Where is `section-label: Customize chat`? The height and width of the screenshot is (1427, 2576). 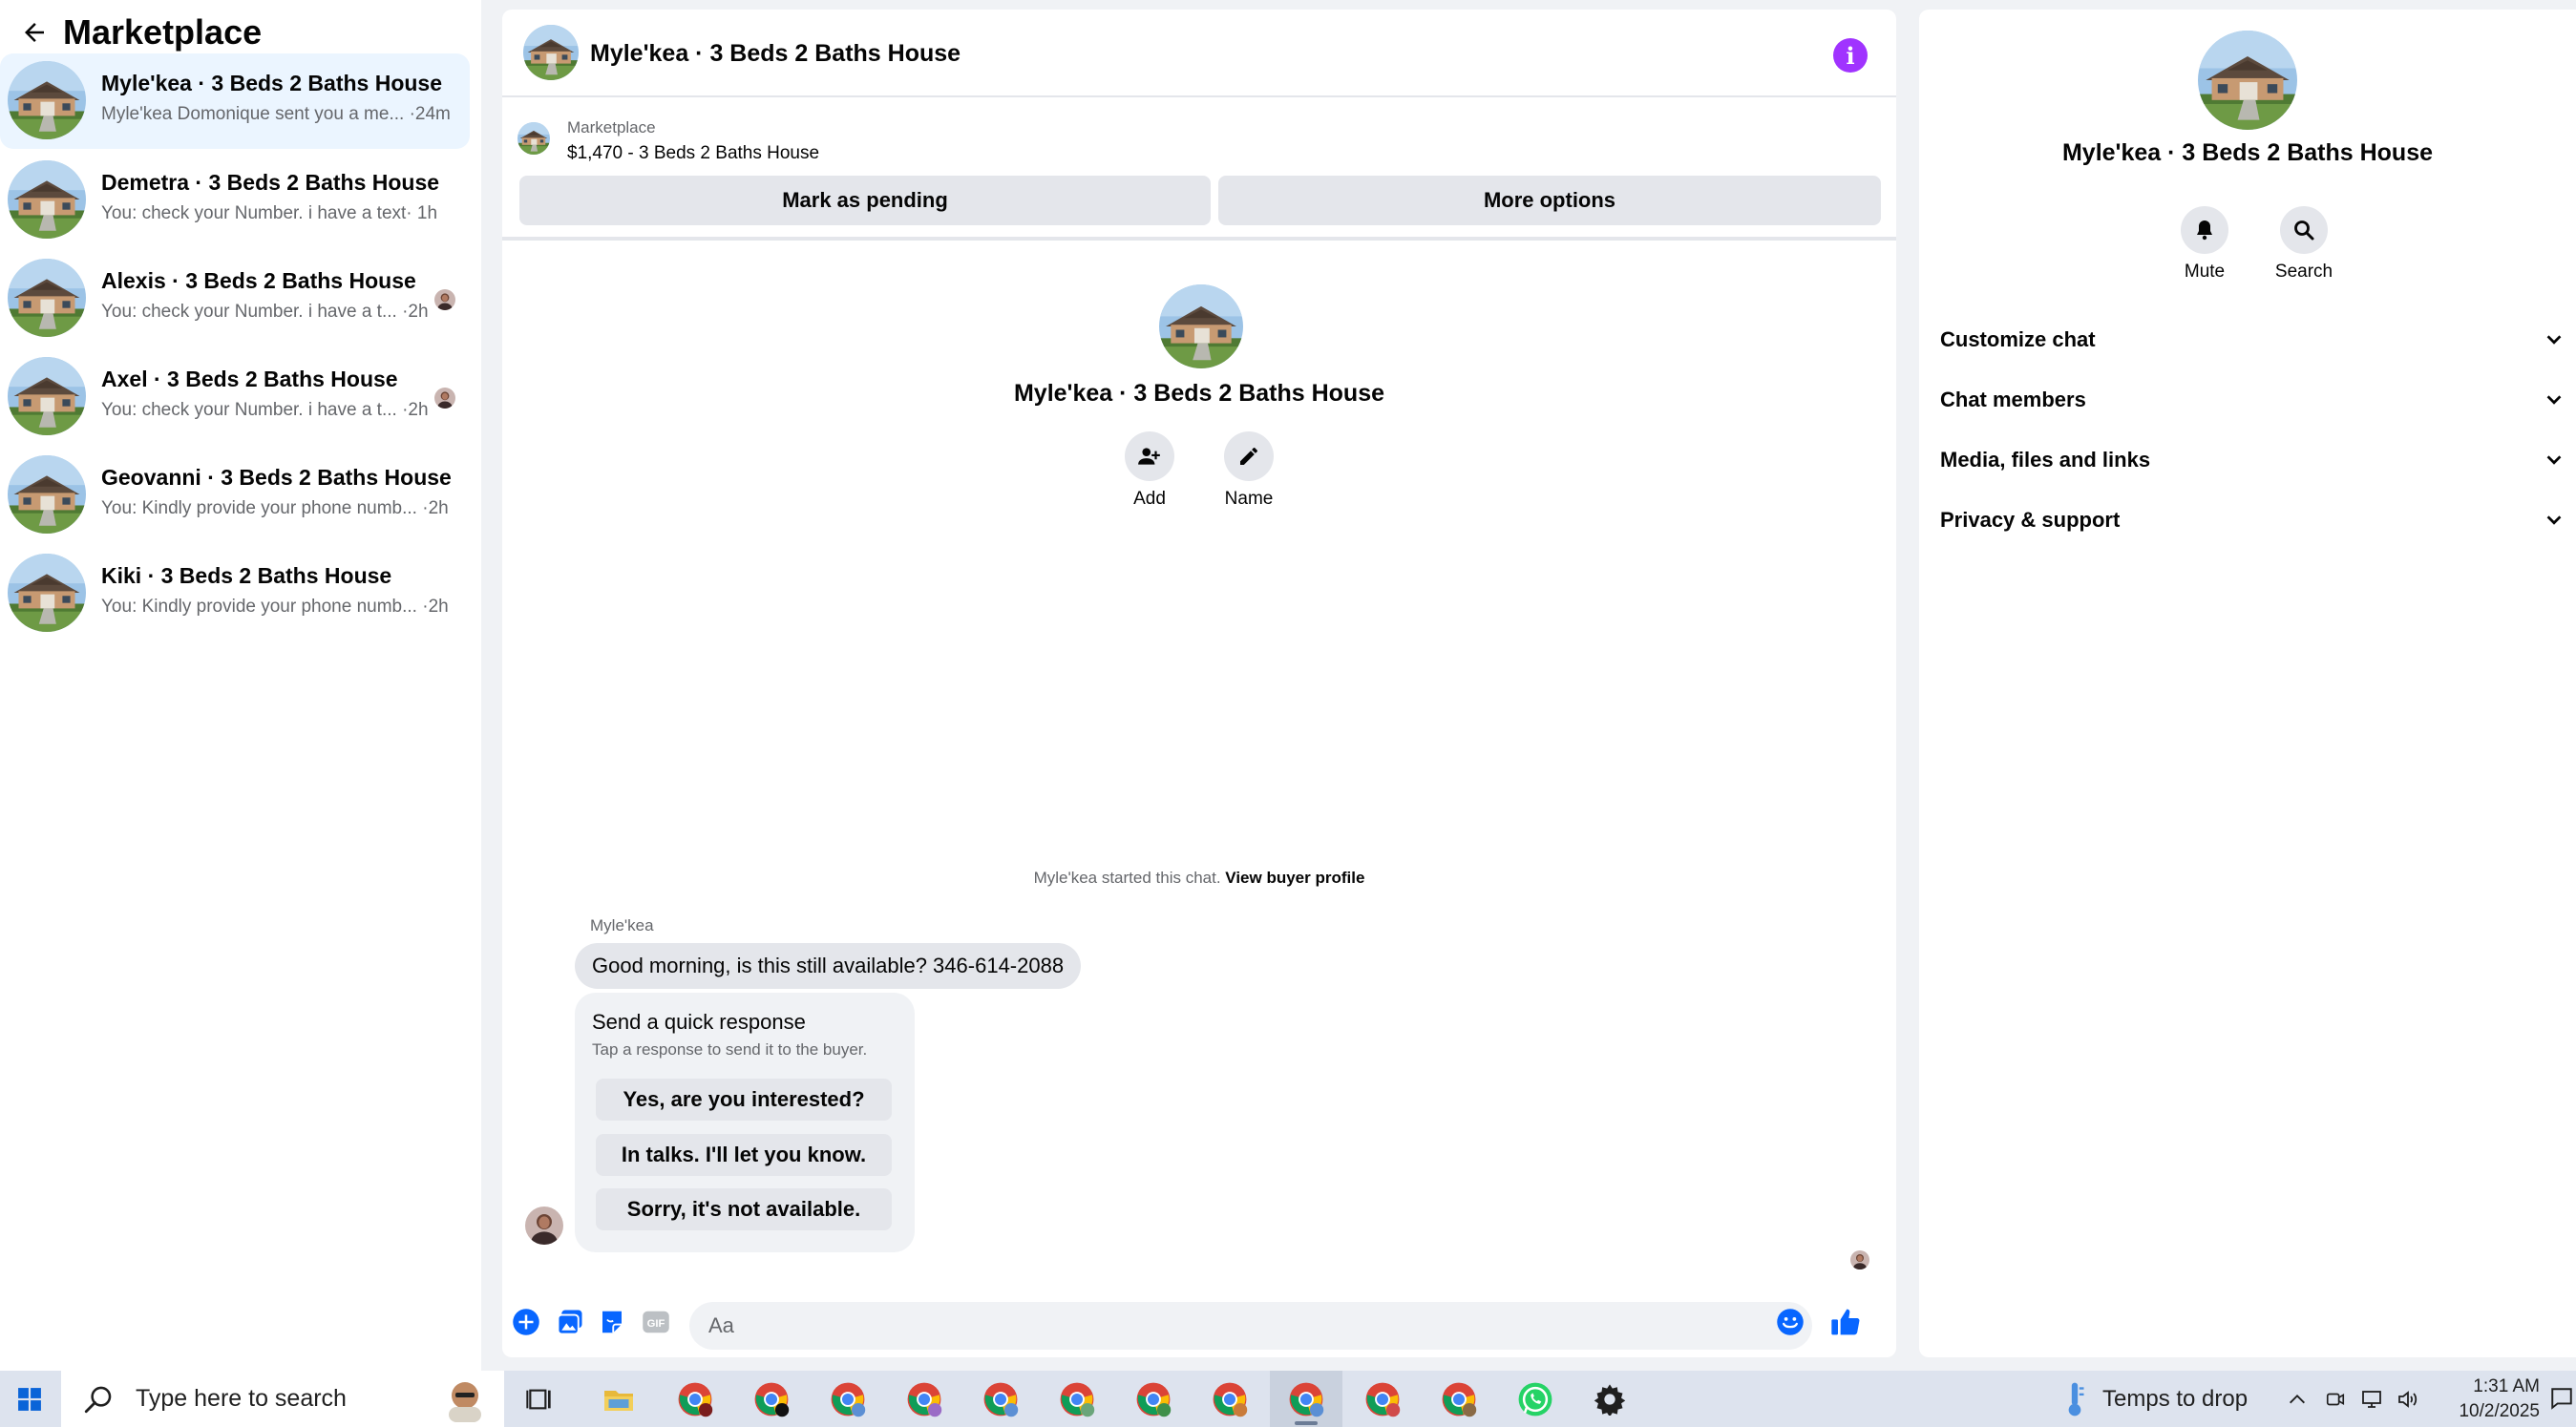 section-label: Customize chat is located at coordinates (2018, 339).